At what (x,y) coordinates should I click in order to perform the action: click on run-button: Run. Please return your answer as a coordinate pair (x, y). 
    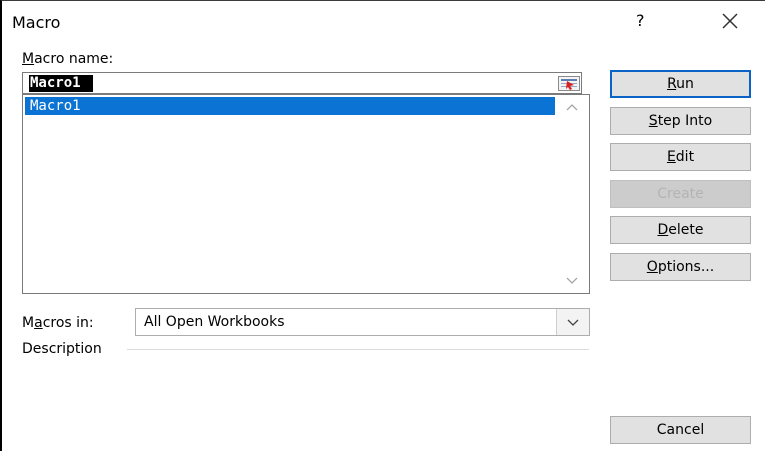
    Looking at the image, I should click on (680, 84).